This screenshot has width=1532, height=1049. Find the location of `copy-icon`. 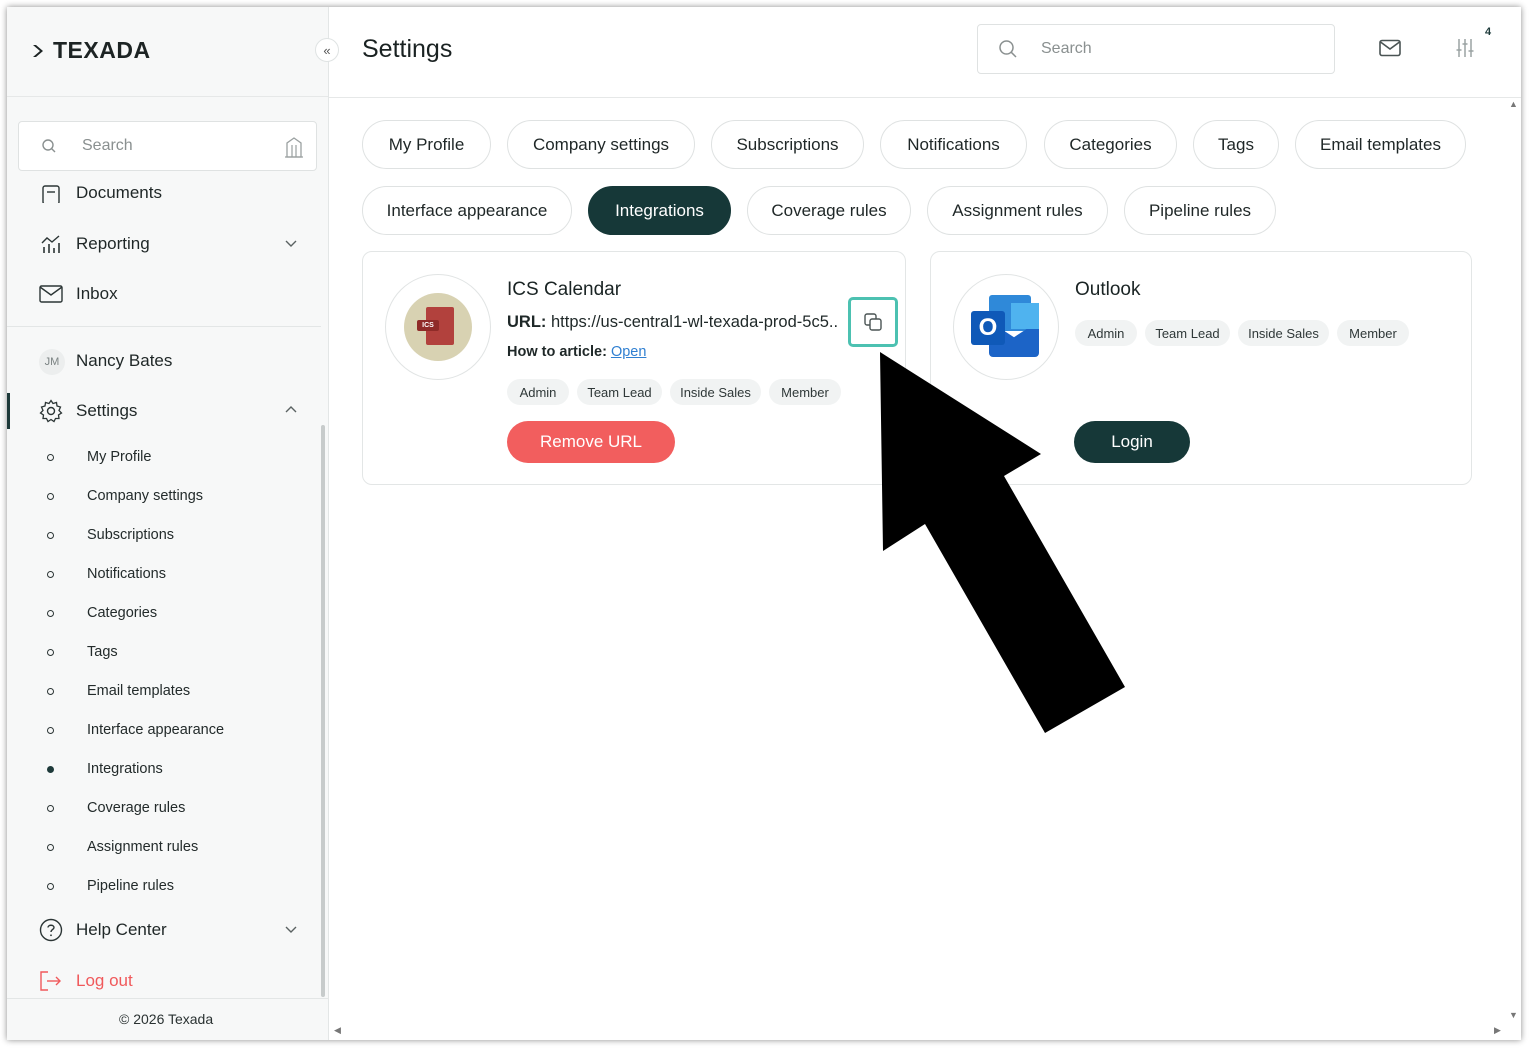

copy-icon is located at coordinates (873, 322).